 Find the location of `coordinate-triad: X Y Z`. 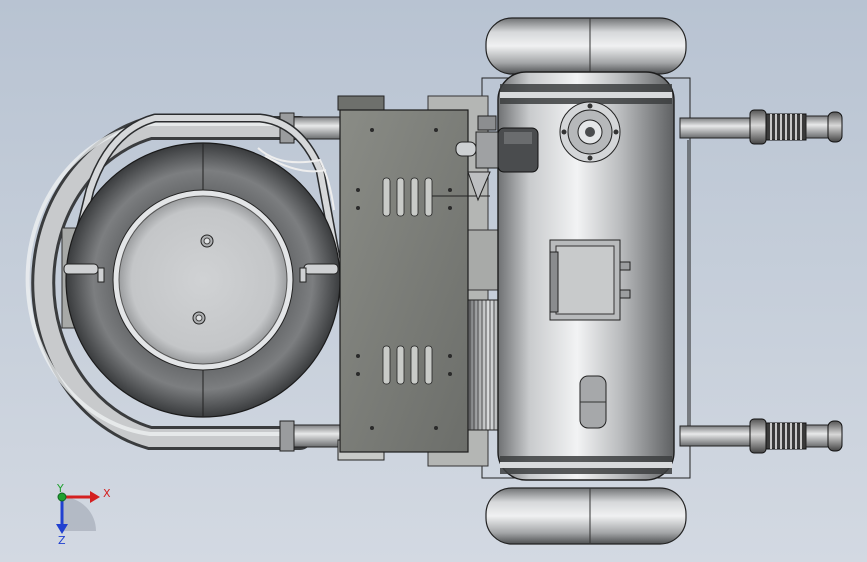

coordinate-triad: X Y Z is located at coordinates (83, 514).